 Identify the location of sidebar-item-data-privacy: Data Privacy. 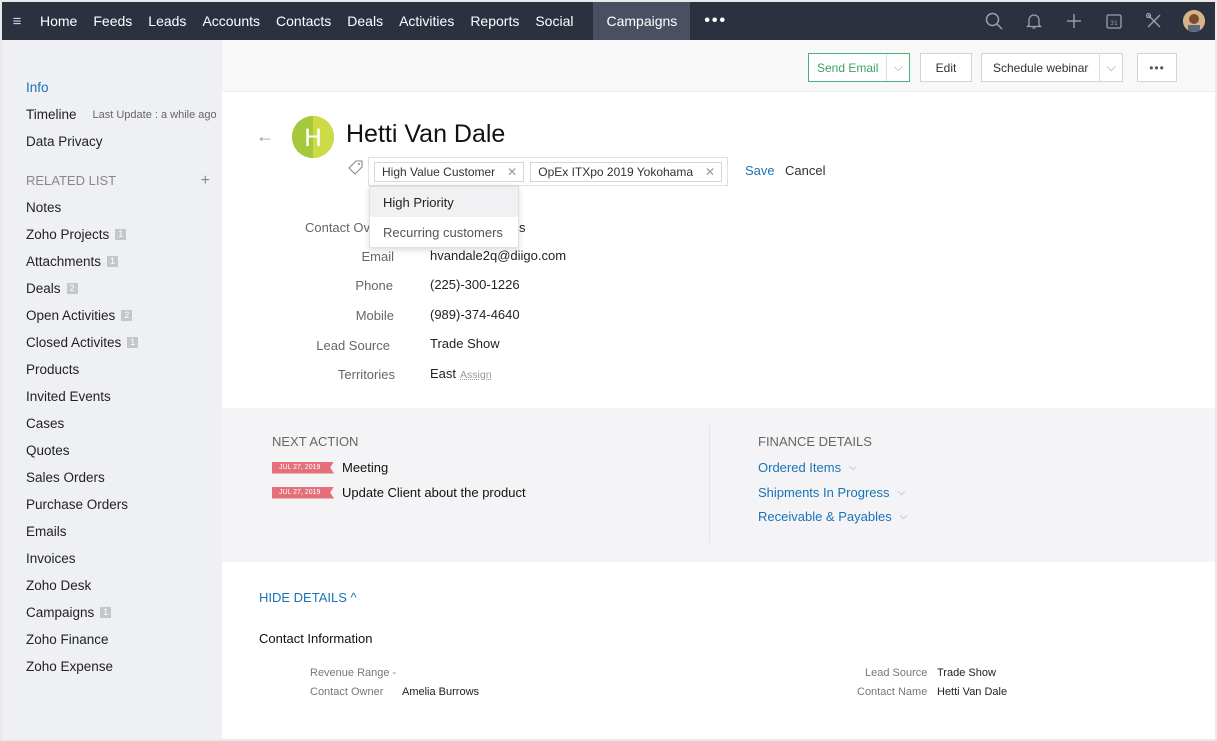
(112, 141).